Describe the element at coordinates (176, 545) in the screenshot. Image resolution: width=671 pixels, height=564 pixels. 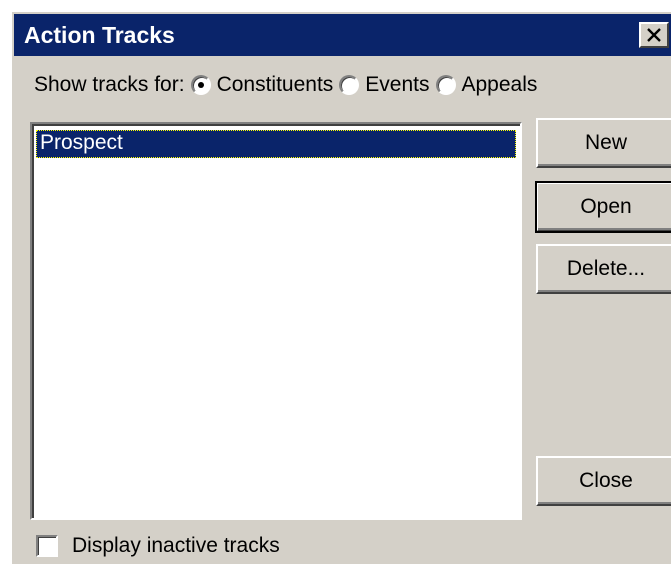
I see `display-inactive-label: Display inactive tracks` at that location.